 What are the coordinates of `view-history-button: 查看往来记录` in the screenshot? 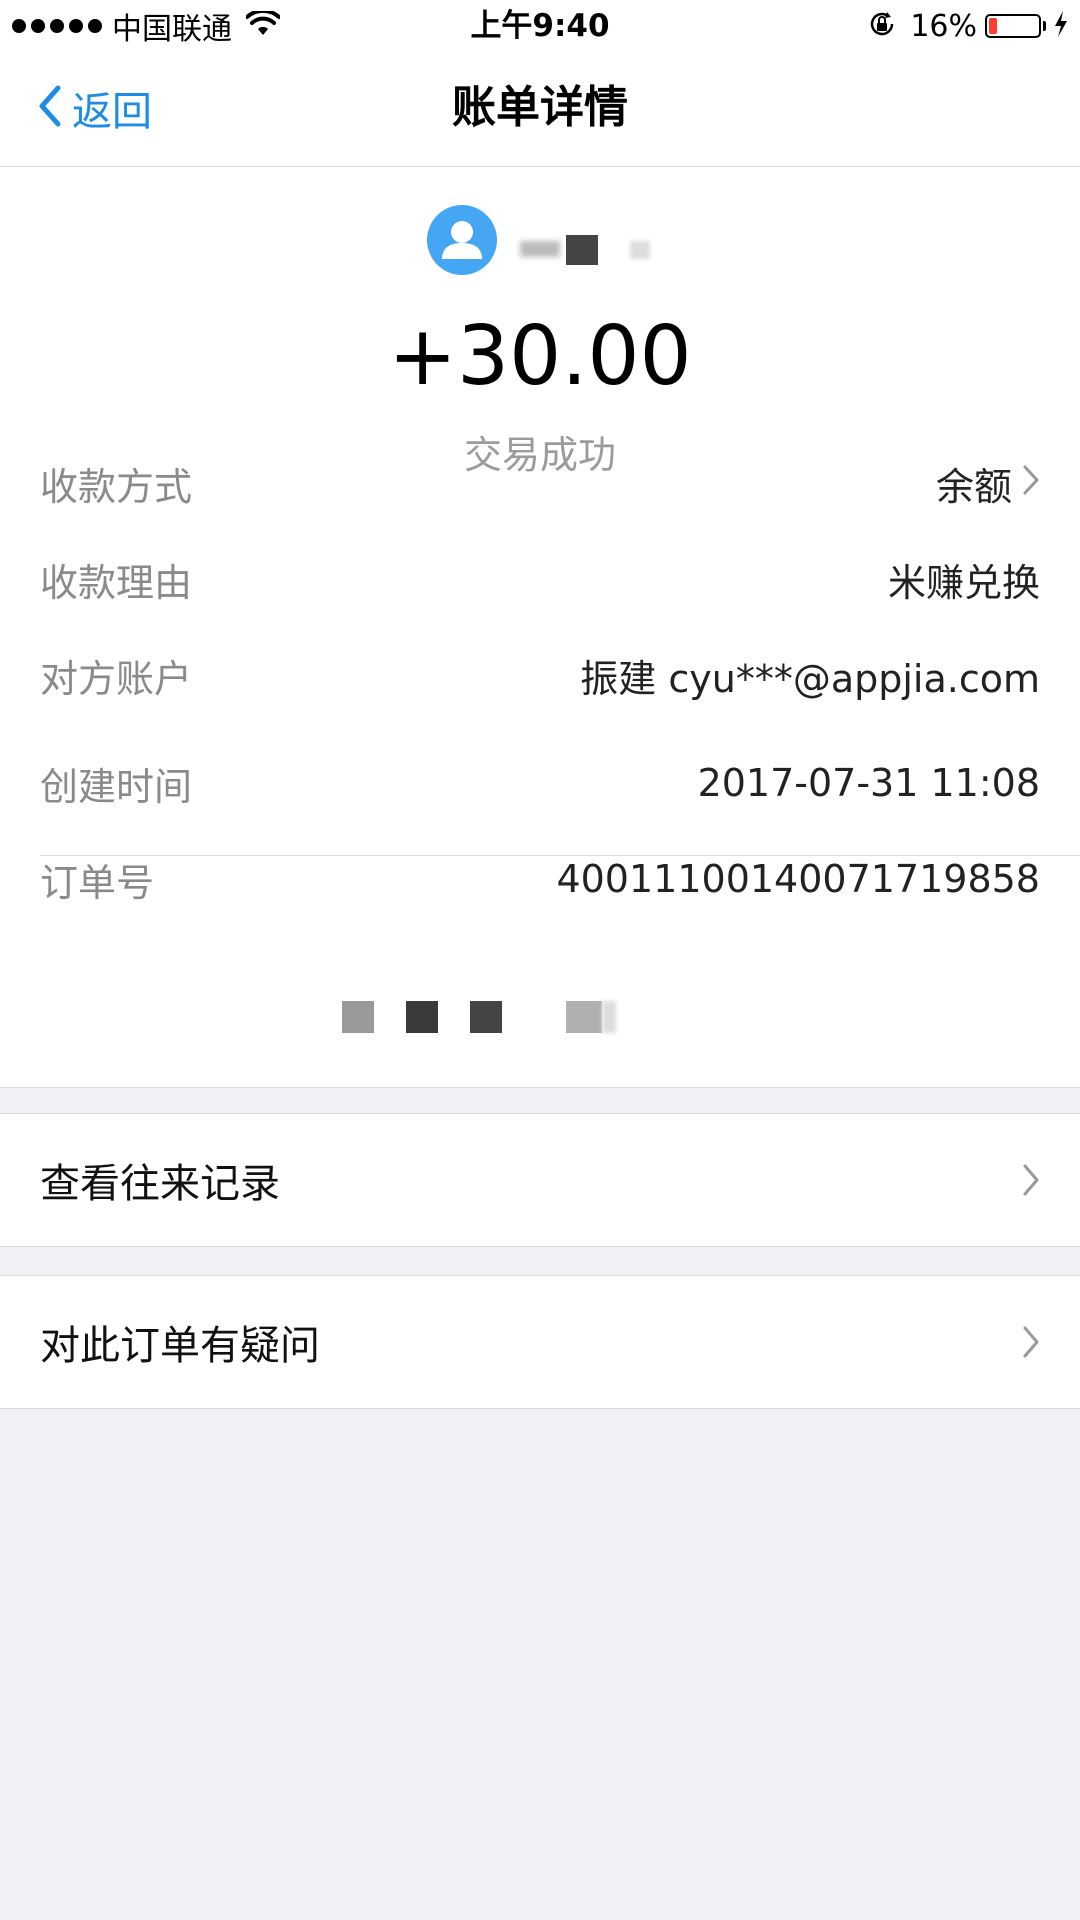 It's located at (540, 1180).